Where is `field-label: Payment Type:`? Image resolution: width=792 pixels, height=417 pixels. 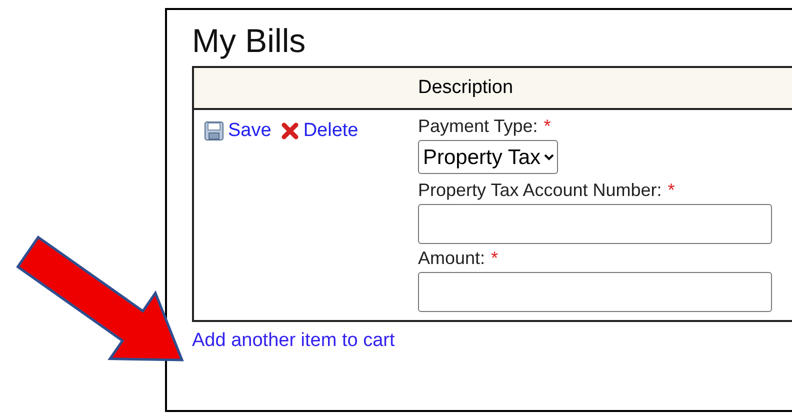 field-label: Payment Type: is located at coordinates (478, 126).